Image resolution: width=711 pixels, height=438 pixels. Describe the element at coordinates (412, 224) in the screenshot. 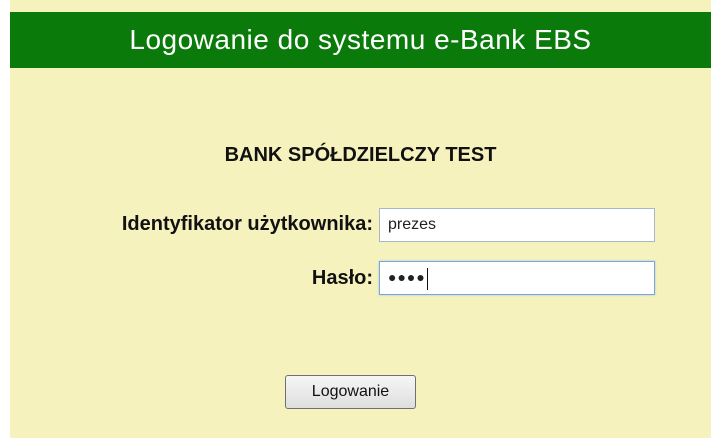

I see `user-id-value: prezes` at that location.